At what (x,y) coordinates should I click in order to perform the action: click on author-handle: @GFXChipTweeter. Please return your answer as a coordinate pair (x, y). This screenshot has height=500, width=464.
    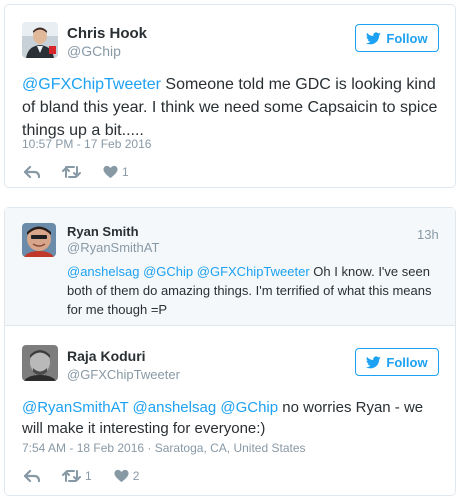
    Looking at the image, I should click on (123, 374).